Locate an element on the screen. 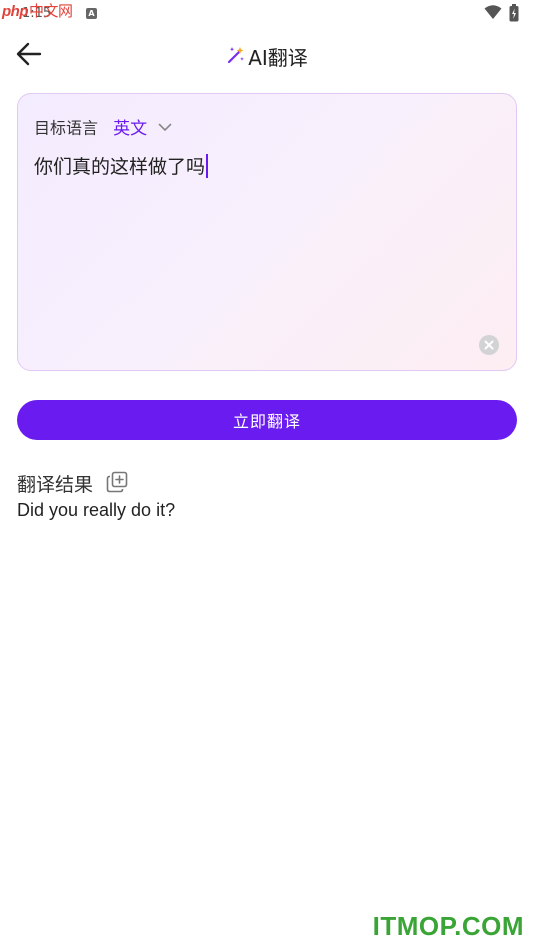  text-caret is located at coordinates (207, 166).